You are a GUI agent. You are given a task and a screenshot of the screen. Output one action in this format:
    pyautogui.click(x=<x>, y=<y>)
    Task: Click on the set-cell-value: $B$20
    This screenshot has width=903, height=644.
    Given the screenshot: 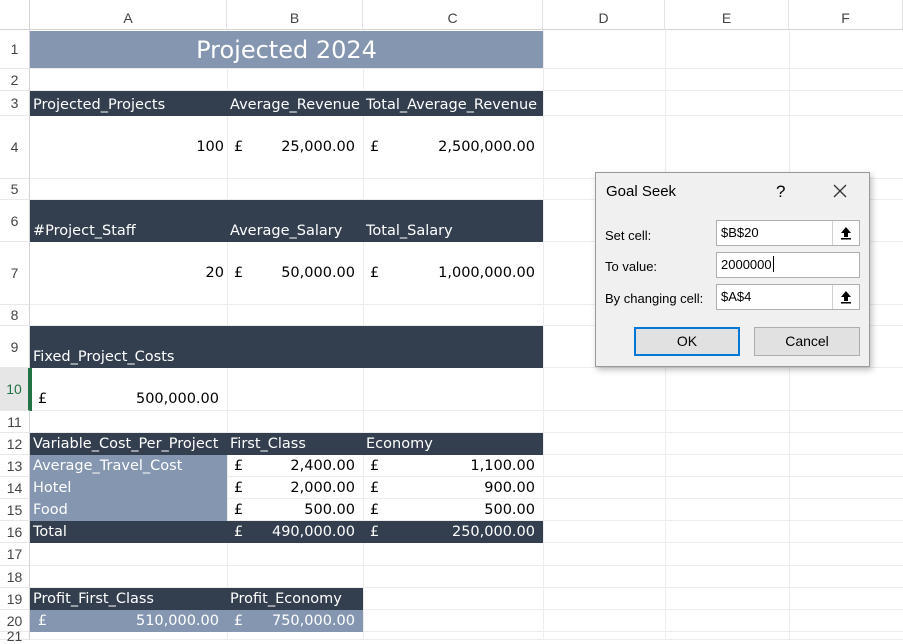 What is the action you would take?
    pyautogui.click(x=740, y=232)
    